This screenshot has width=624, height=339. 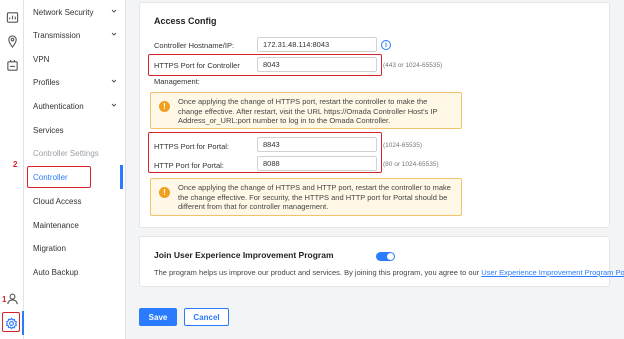 I want to click on nav-item-label: Auto Backup, so click(x=56, y=272).